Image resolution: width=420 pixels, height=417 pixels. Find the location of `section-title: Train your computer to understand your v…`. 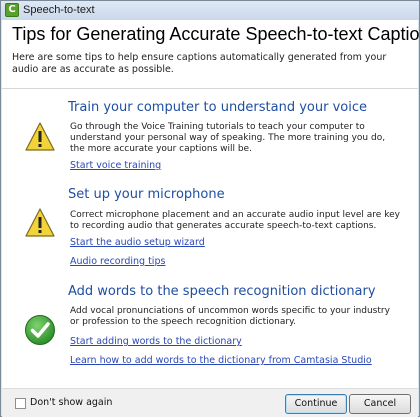

section-title: Train your computer to understand your v… is located at coordinates (217, 107).